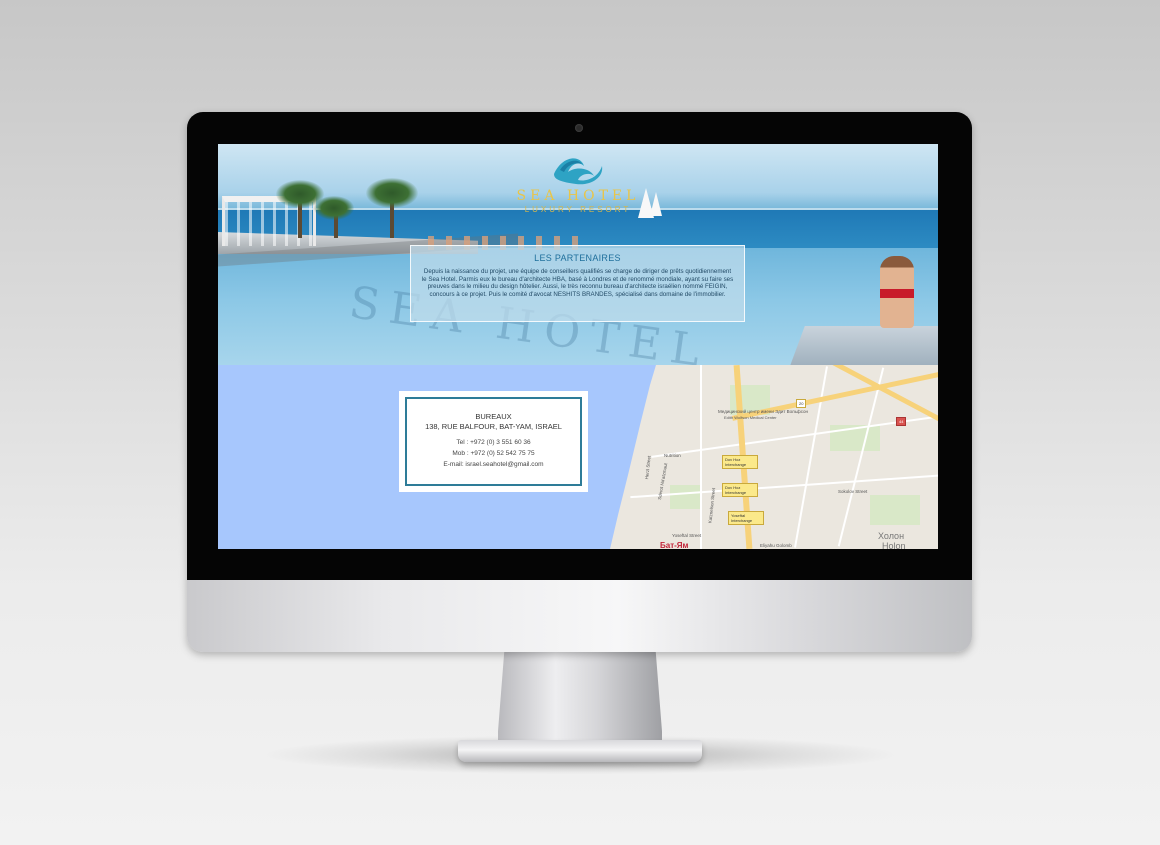  I want to click on map-route-20: 20, so click(801, 403).